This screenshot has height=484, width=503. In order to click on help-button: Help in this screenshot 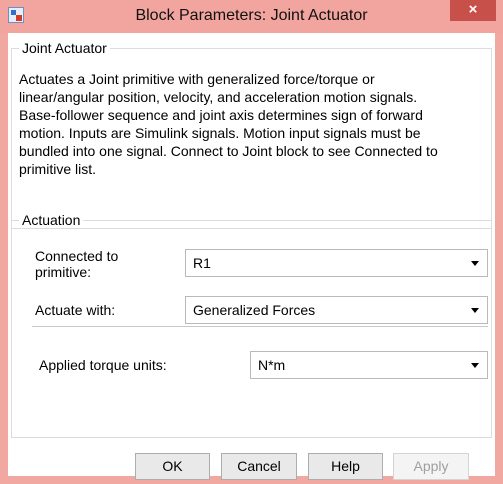, I will do `click(345, 466)`.